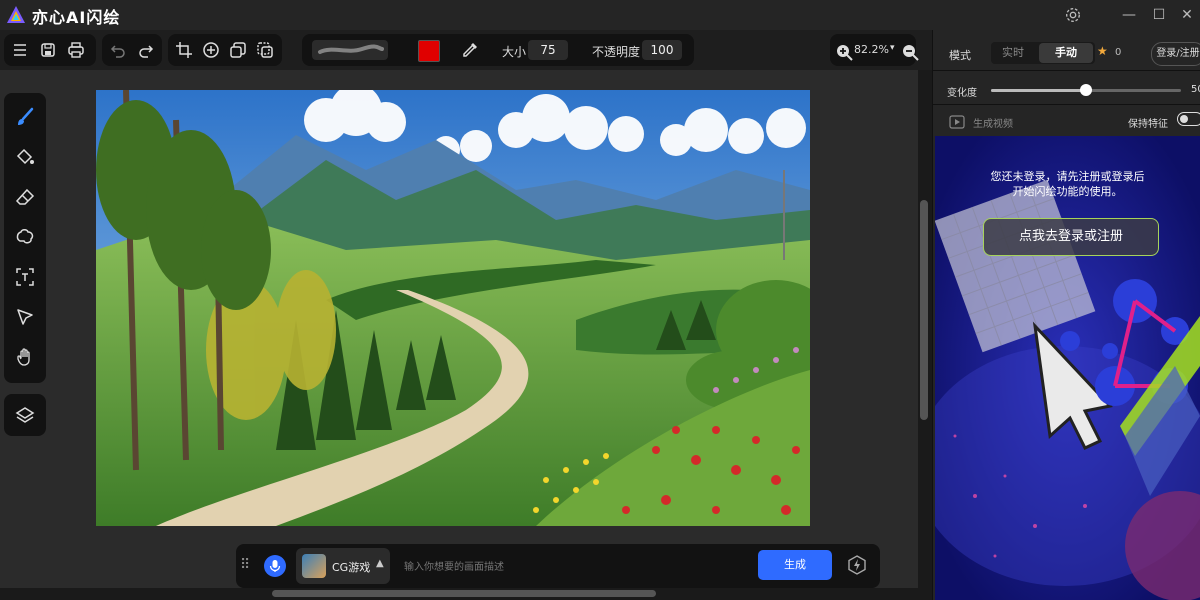 The image size is (1200, 600). I want to click on zoom-level: 82.2%, so click(871, 49).